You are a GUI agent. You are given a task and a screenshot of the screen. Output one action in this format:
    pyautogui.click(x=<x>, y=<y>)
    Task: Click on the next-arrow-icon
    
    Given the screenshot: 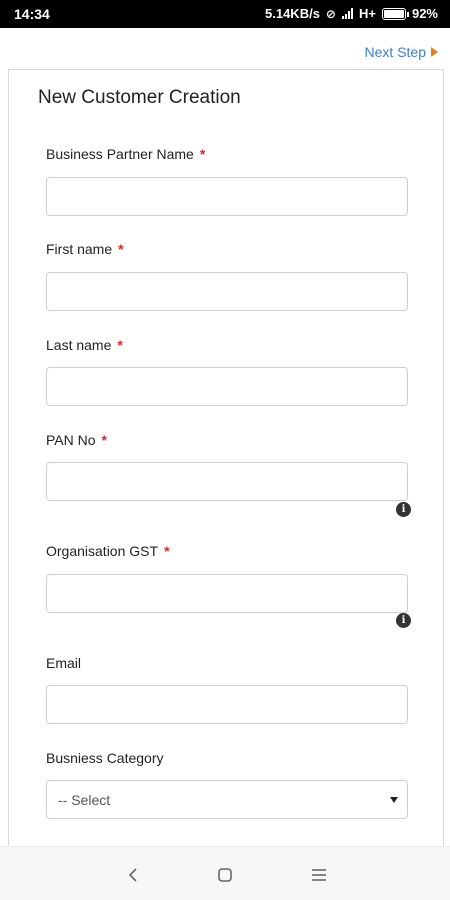 What is the action you would take?
    pyautogui.click(x=434, y=52)
    